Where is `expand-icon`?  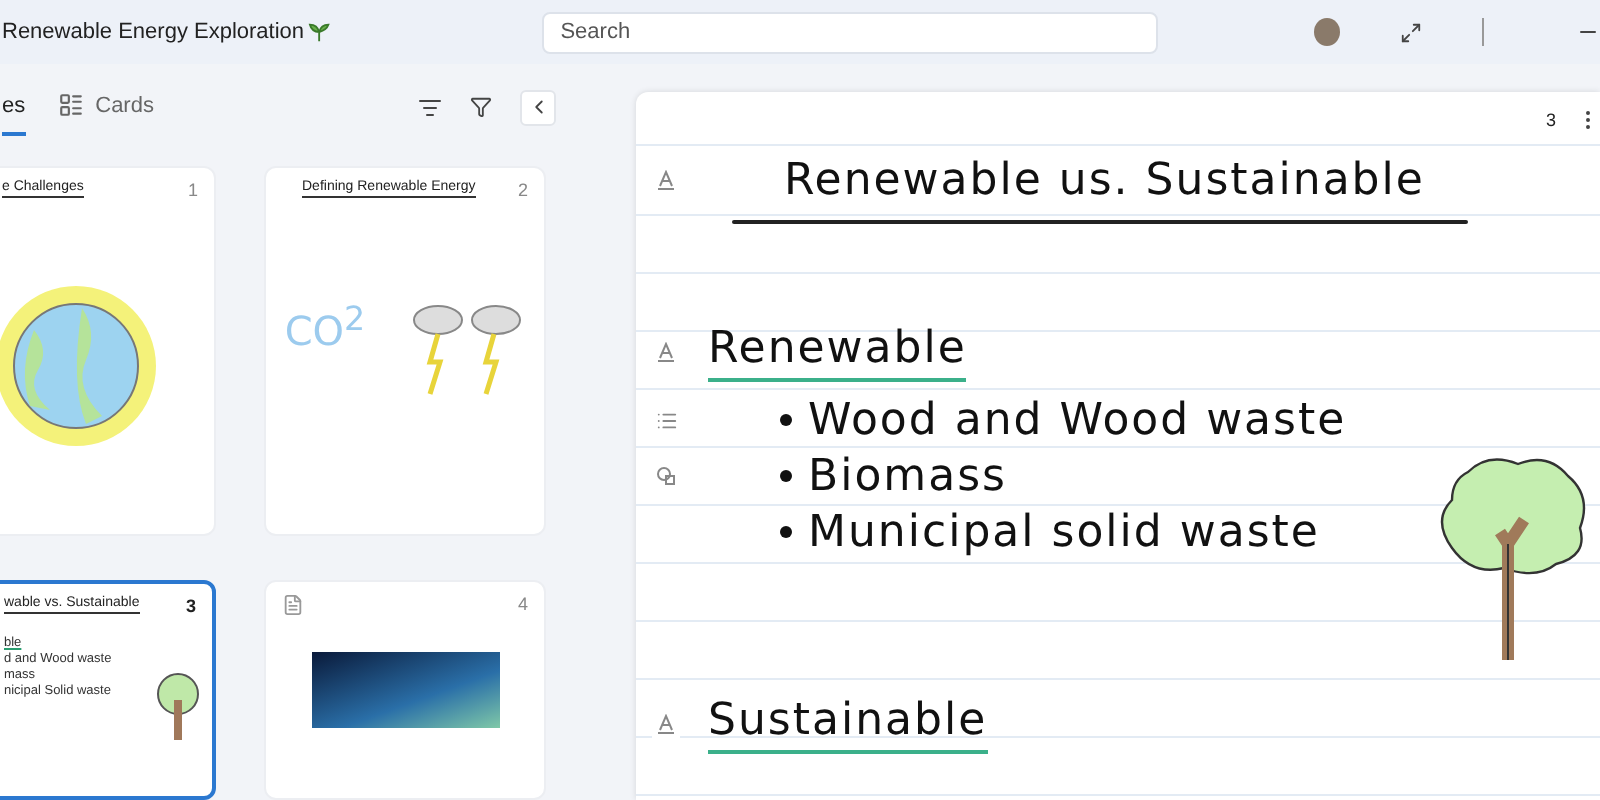
expand-icon is located at coordinates (1411, 32).